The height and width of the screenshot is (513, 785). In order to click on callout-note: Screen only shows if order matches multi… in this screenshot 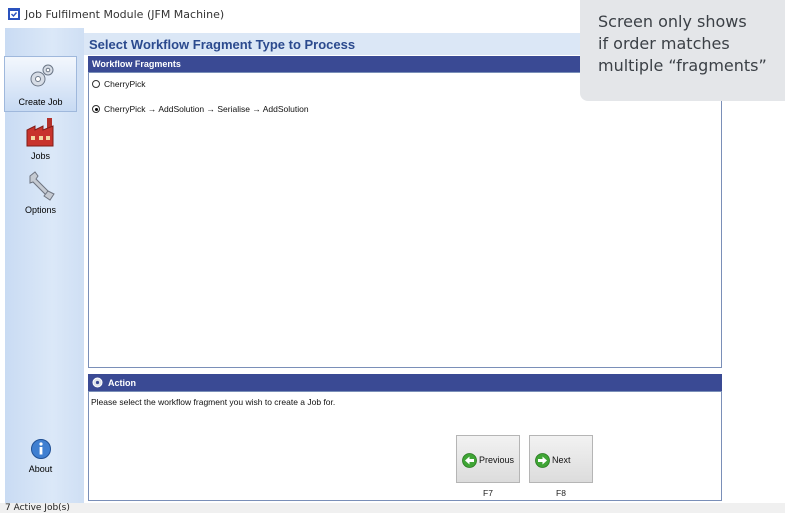, I will do `click(682, 50)`.